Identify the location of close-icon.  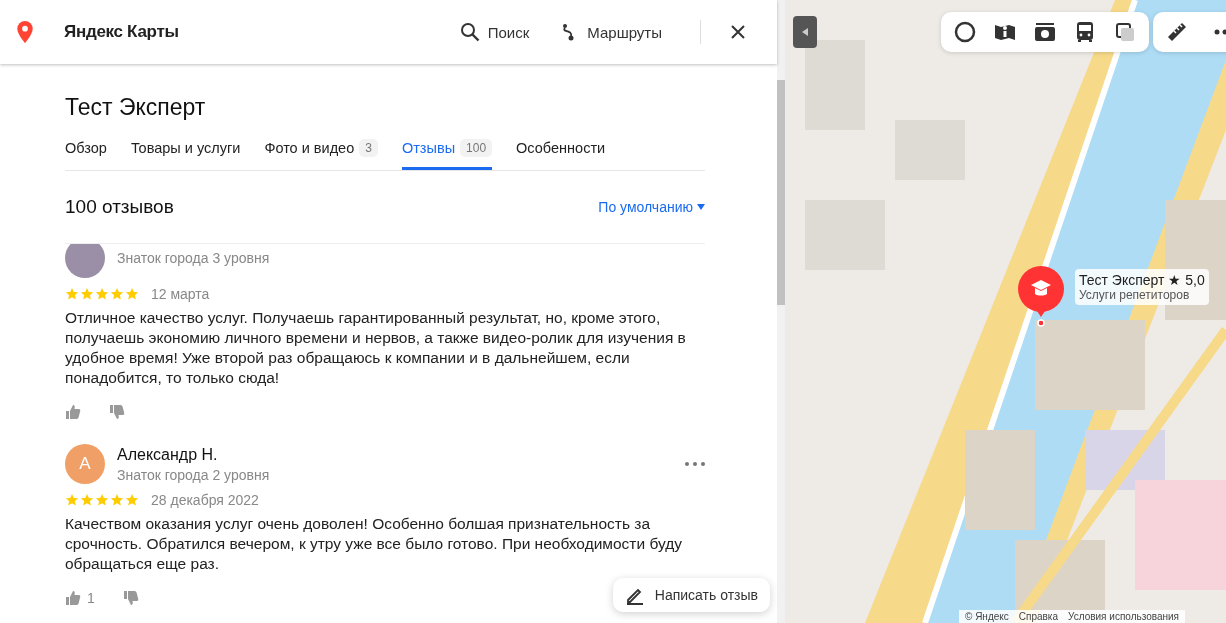
(738, 32).